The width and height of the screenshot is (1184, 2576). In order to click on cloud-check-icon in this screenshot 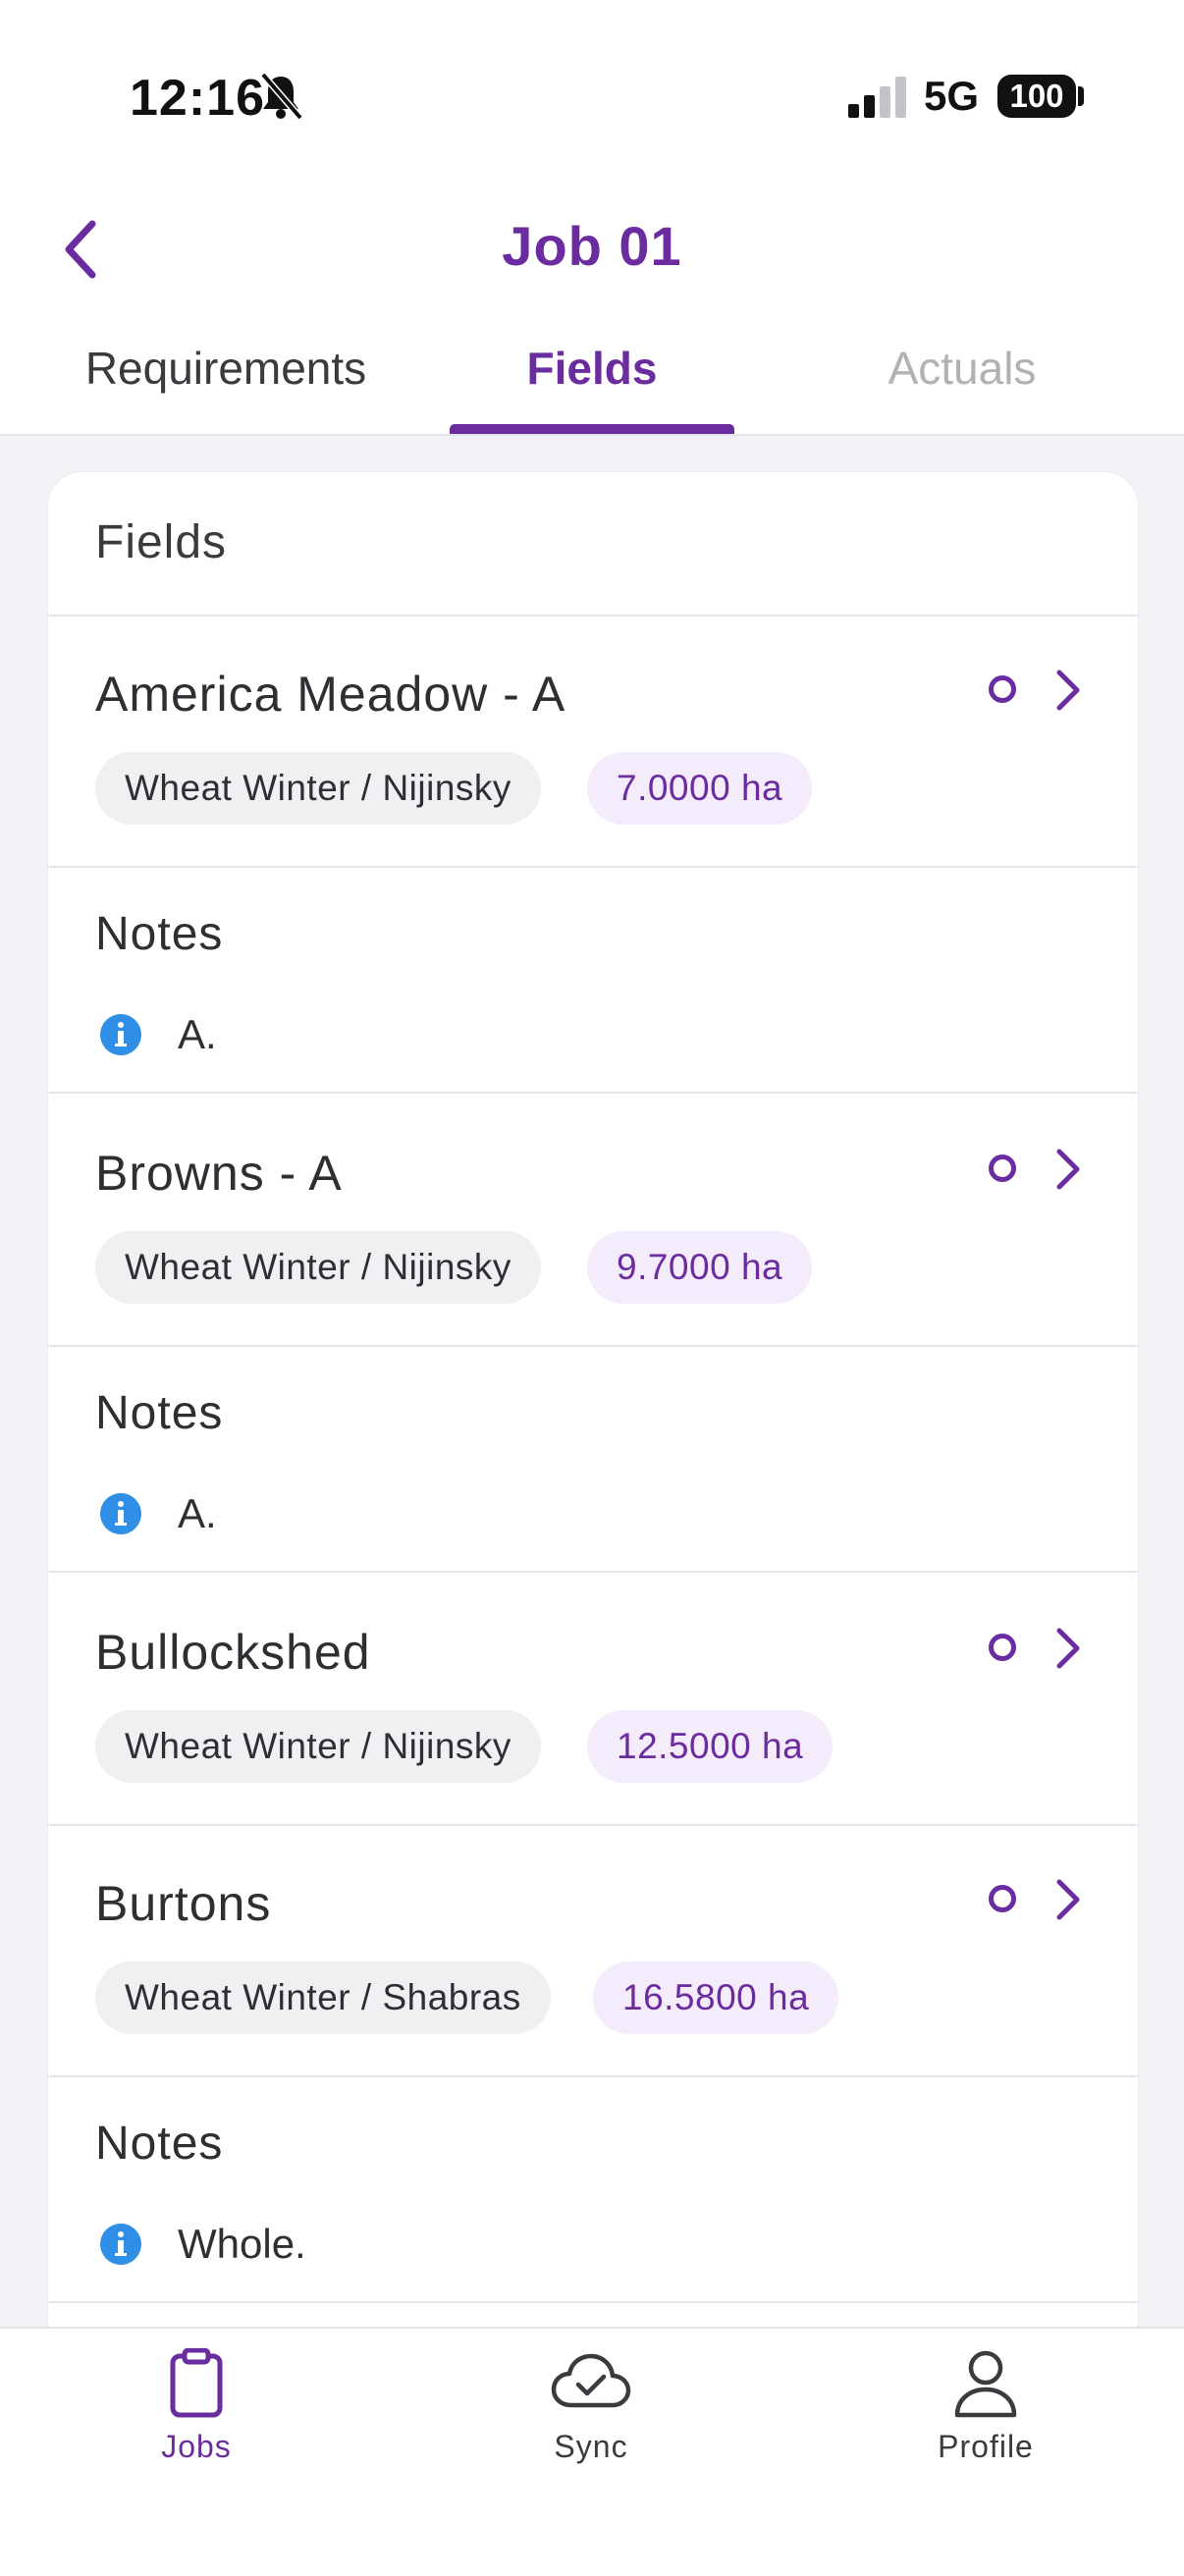, I will do `click(591, 2380)`.